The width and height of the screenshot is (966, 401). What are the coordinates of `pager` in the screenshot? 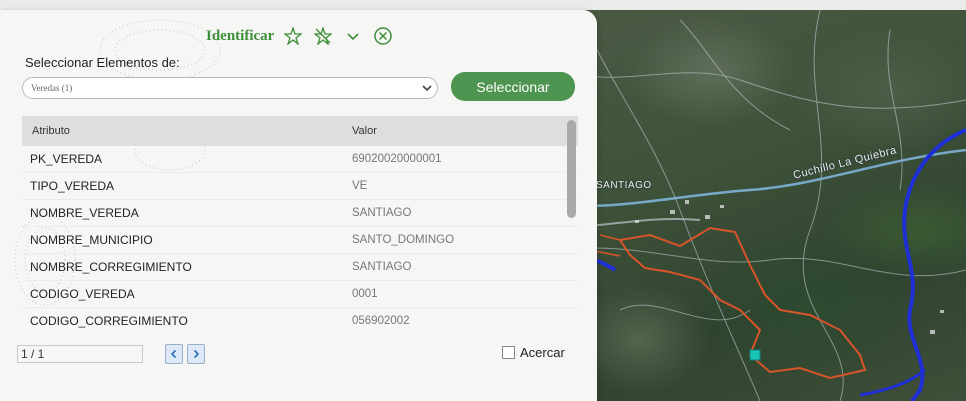 It's located at (111, 354).